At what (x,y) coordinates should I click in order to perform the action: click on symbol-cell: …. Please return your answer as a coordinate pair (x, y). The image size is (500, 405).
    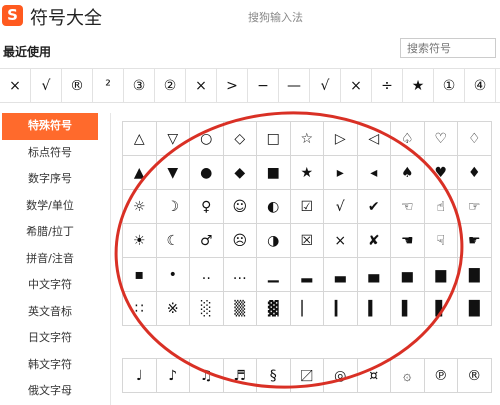
    Looking at the image, I should click on (240, 275).